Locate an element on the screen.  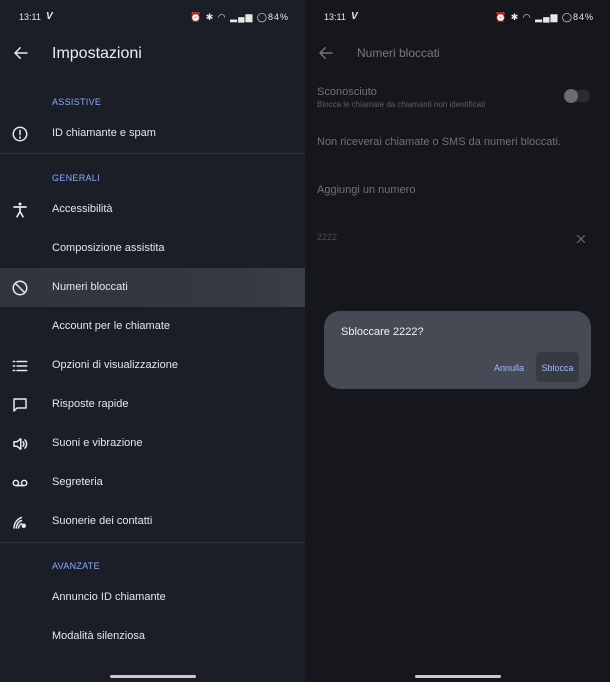
settings-item-caller-id-announcement: Annuncio ID chiamante is located at coordinates (152, 597).